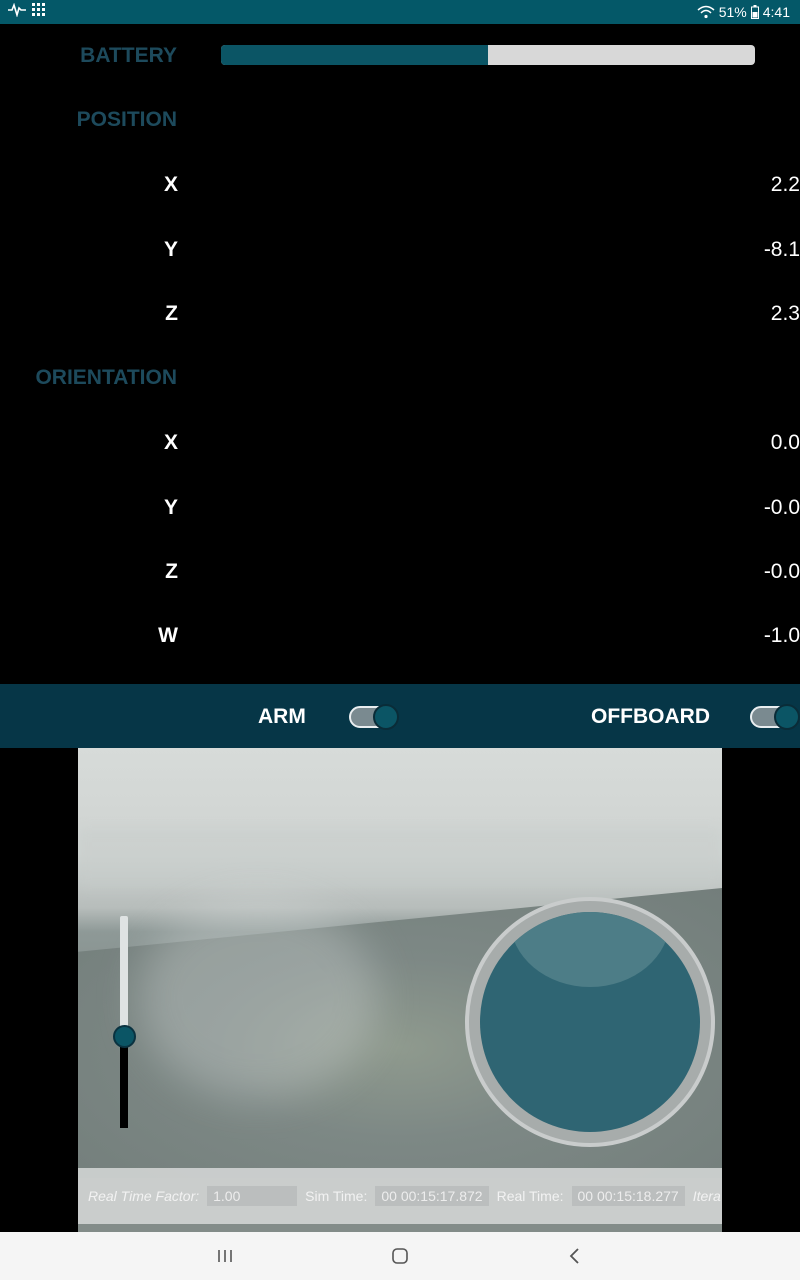 The image size is (800, 1280). What do you see at coordinates (706, 12) in the screenshot?
I see `wifi-icon` at bounding box center [706, 12].